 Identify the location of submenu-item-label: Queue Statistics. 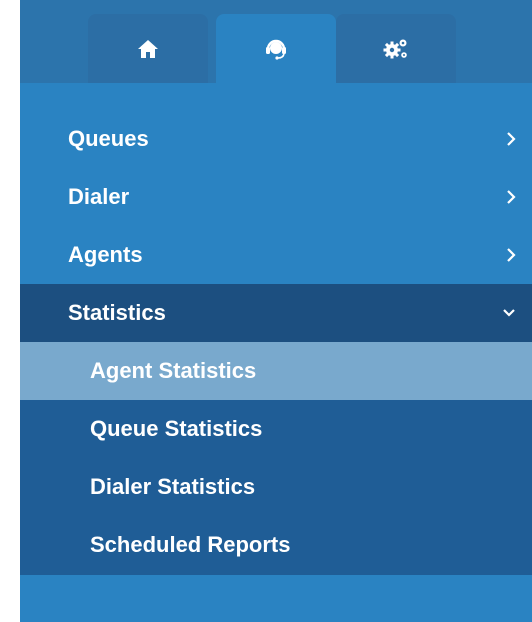
(176, 428).